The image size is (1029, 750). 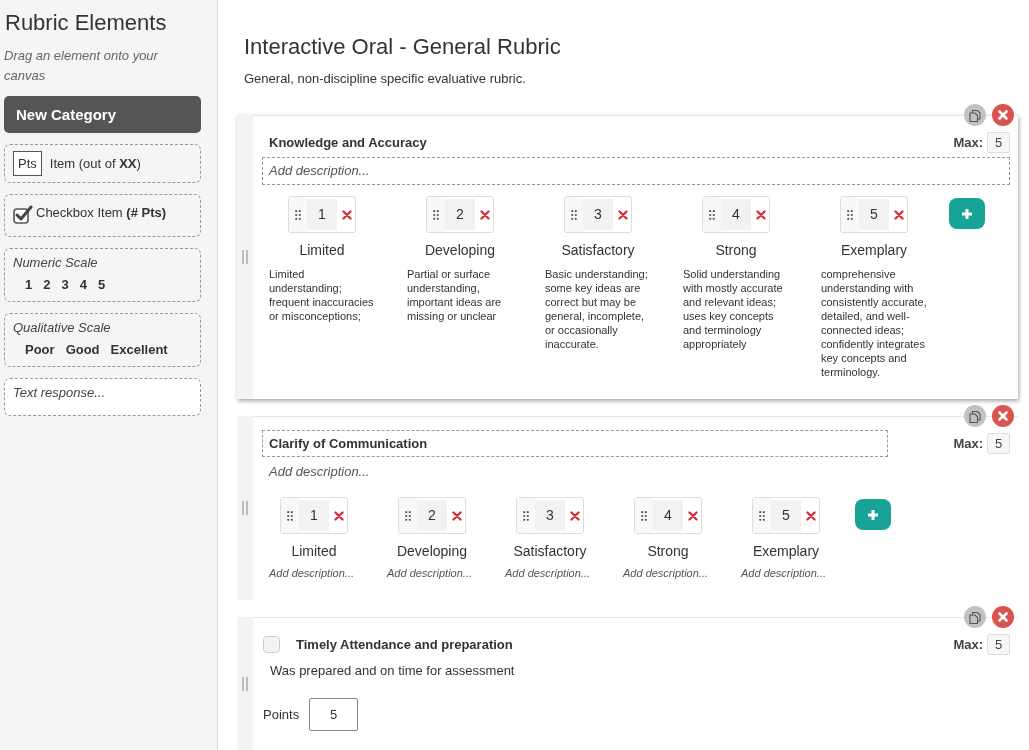 I want to click on sidebar-title: Rubric Elements, so click(x=86, y=23).